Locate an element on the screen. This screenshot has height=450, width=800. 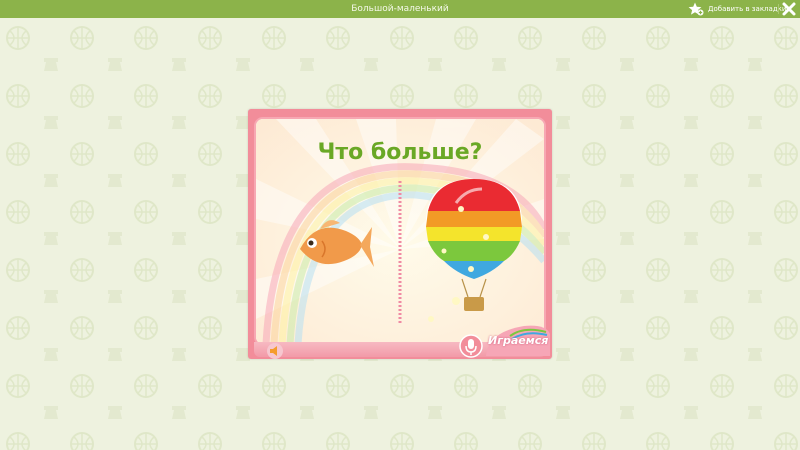
top-bar: Большой-маленький Добавить в закладки is located at coordinates (400, 9).